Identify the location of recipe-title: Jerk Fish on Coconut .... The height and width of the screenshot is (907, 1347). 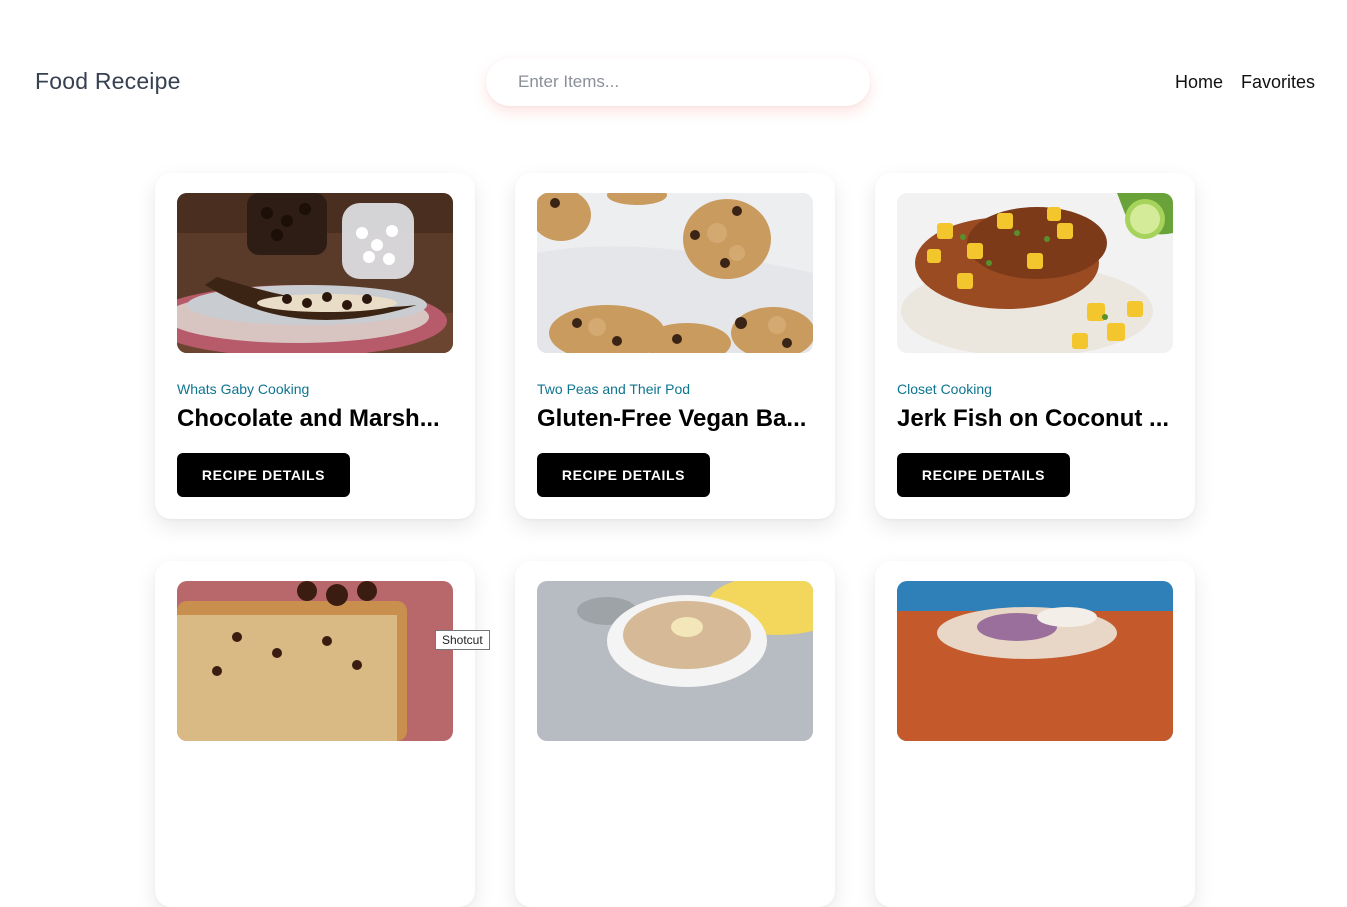
(1033, 418).